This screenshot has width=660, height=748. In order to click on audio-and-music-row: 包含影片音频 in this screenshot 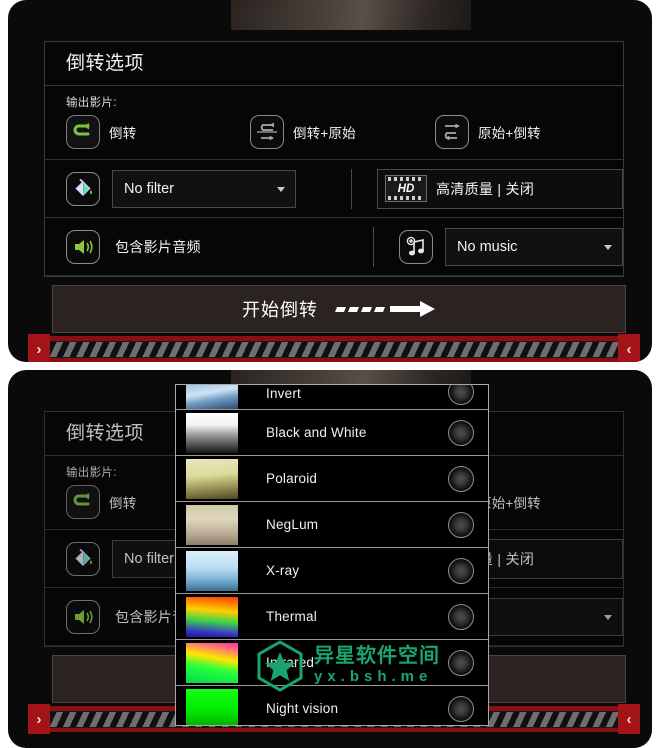, I will do `click(334, 247)`.